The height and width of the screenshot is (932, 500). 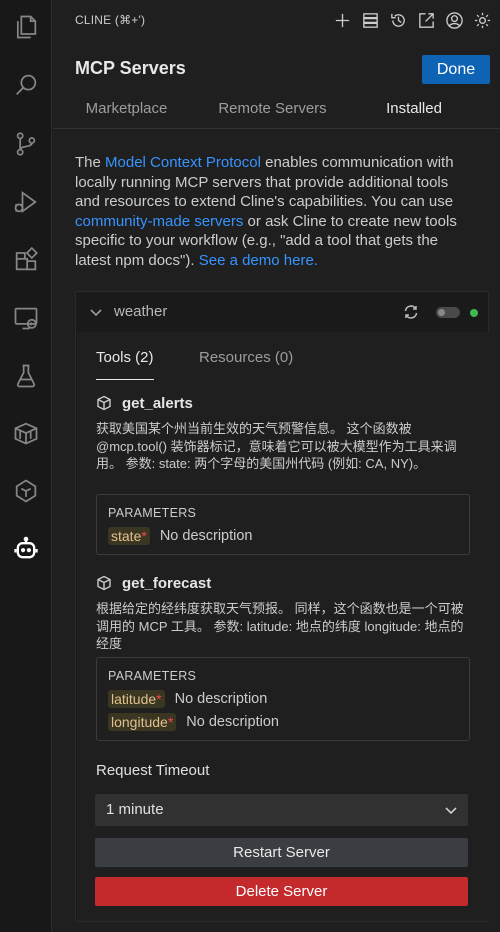 What do you see at coordinates (130, 68) in the screenshot?
I see `page-title: MCP Servers` at bounding box center [130, 68].